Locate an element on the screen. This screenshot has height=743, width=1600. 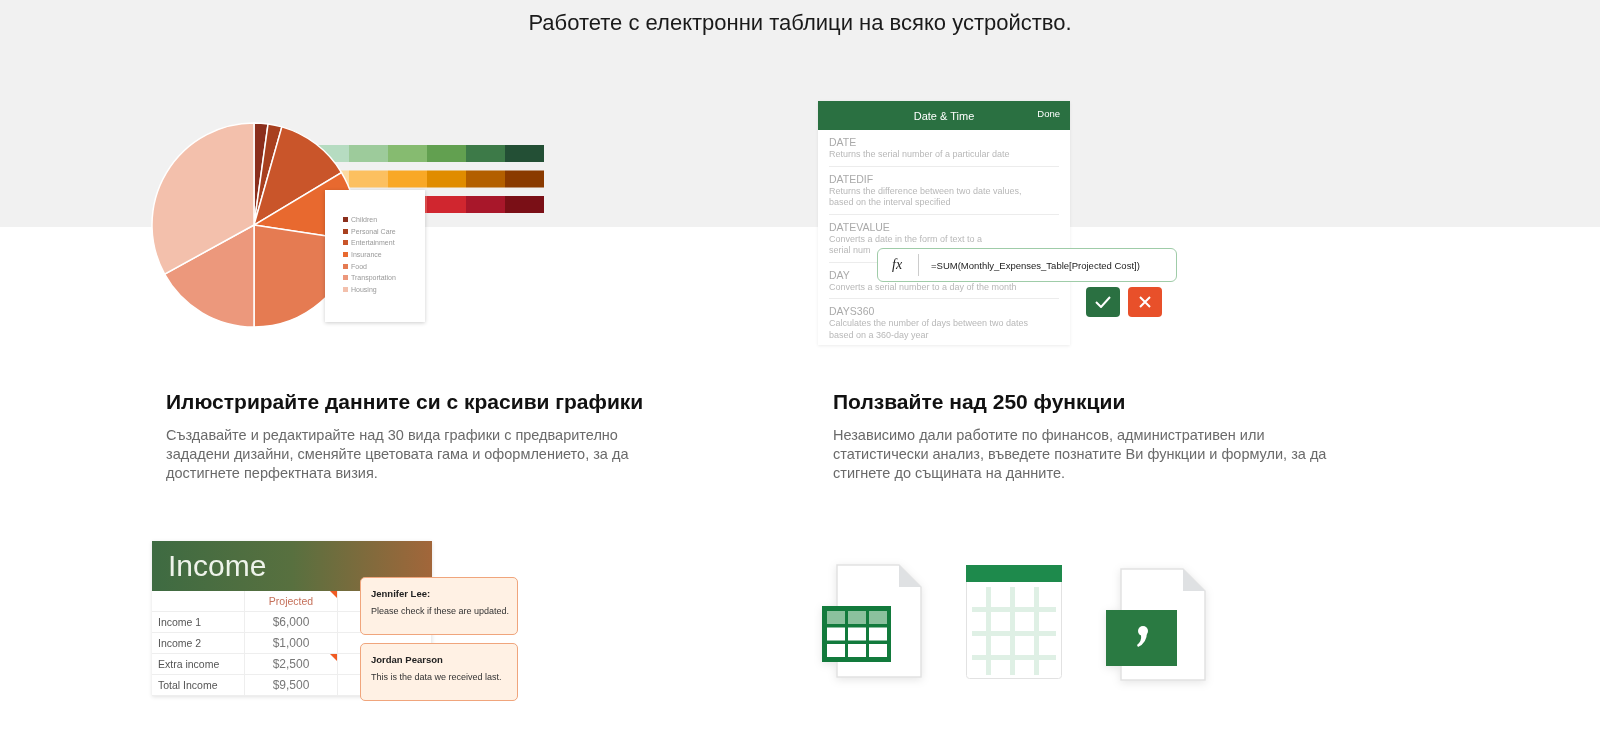
formula-field: fx =SUM(Monthly_Expenses_Table[Projected Cost]) is located at coordinates (1027, 265).